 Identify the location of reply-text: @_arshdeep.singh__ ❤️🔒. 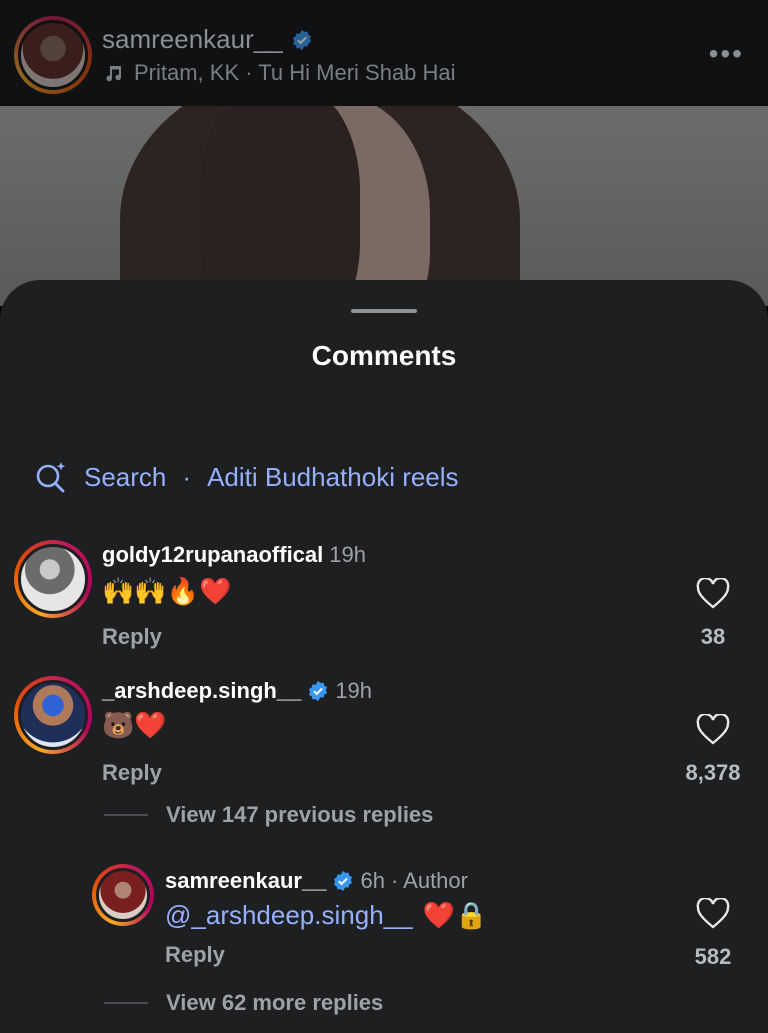
(326, 915).